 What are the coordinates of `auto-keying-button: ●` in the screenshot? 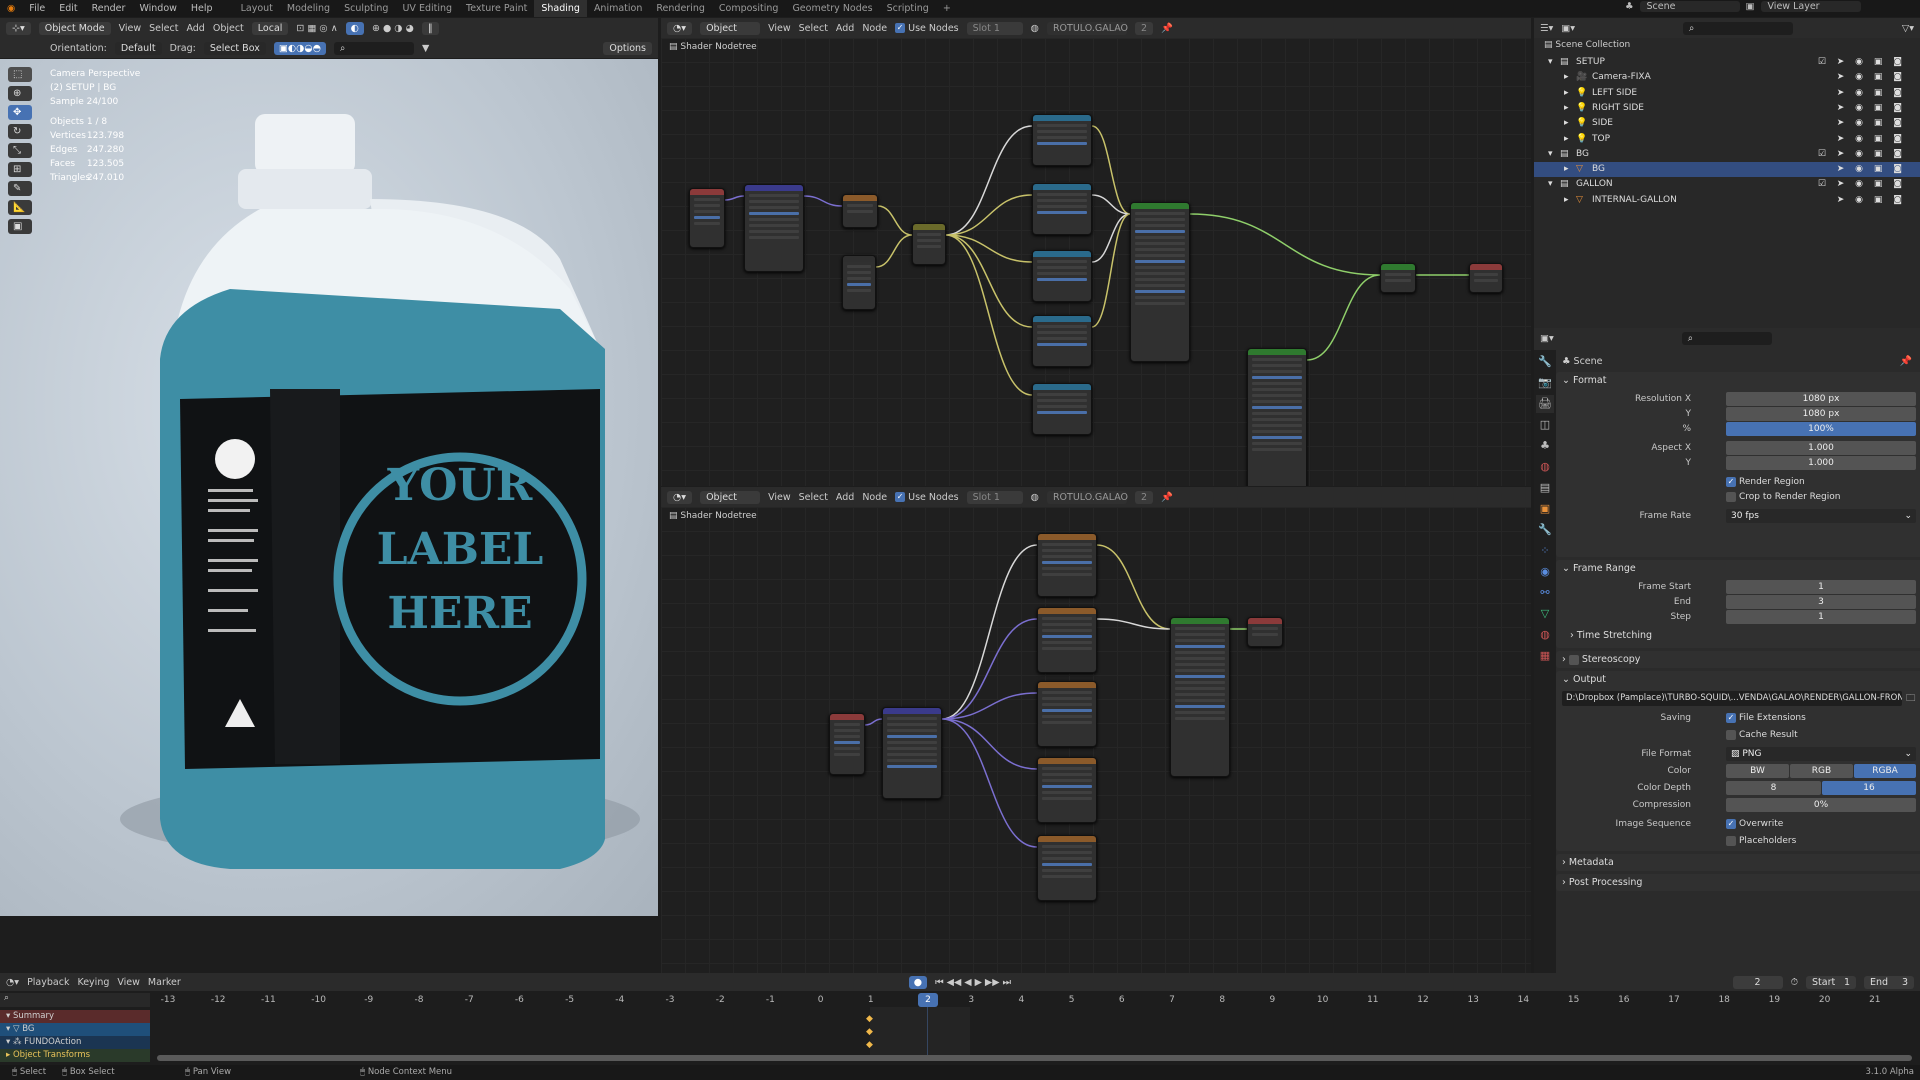 It's located at (918, 982).